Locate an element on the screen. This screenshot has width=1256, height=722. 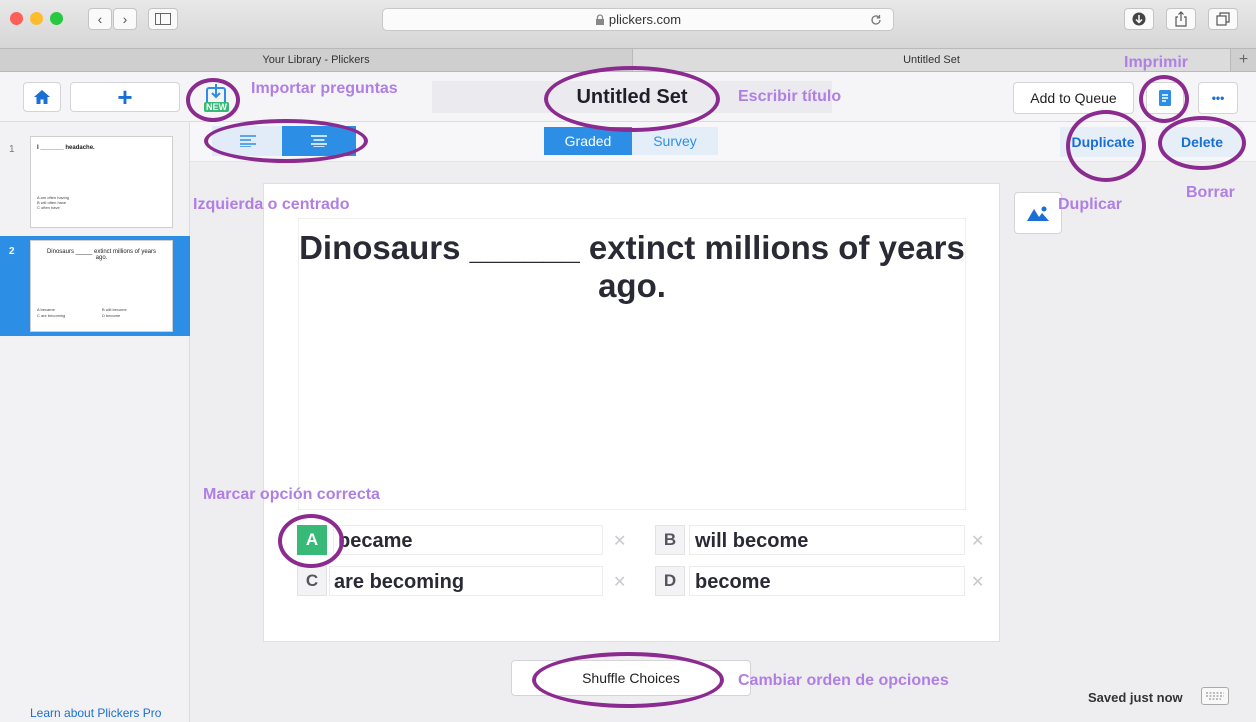
tabs-overview-icon is located at coordinates (1223, 19).